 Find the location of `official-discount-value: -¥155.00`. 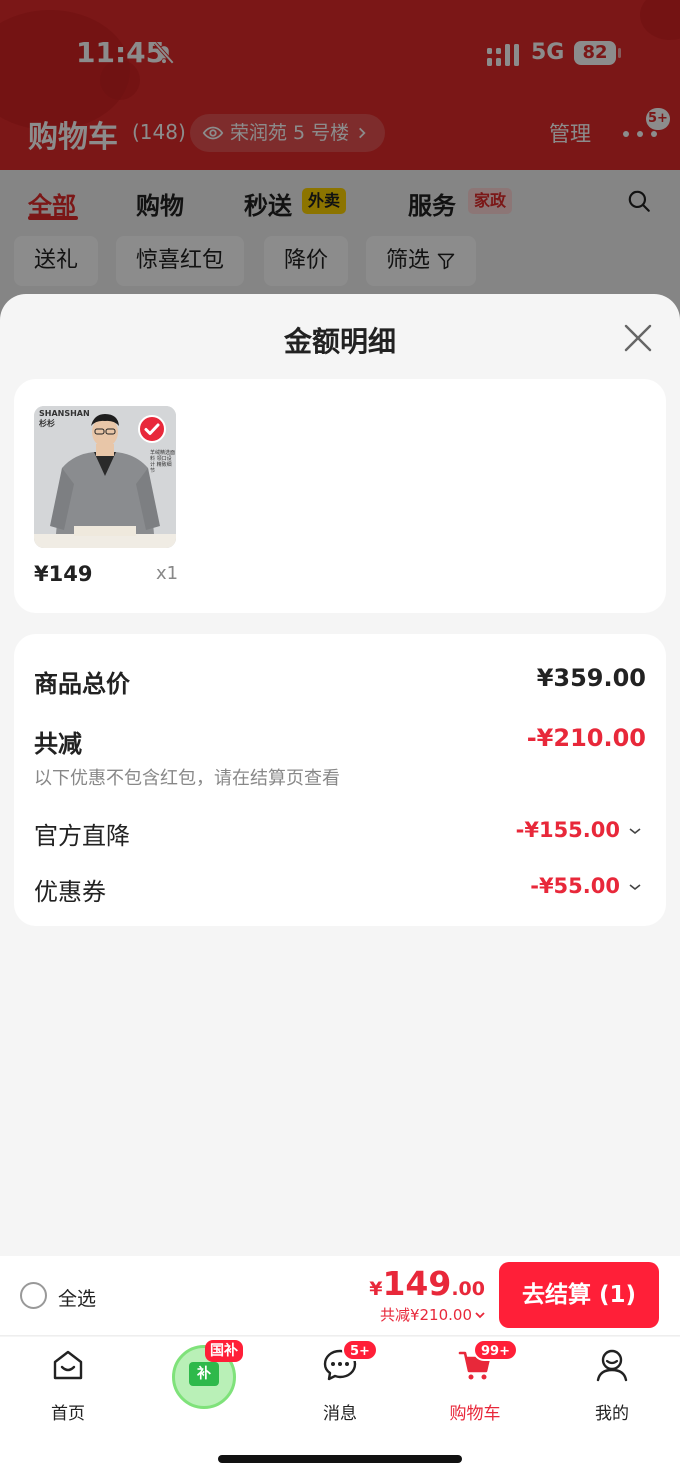

official-discount-value: -¥155.00 is located at coordinates (568, 830).